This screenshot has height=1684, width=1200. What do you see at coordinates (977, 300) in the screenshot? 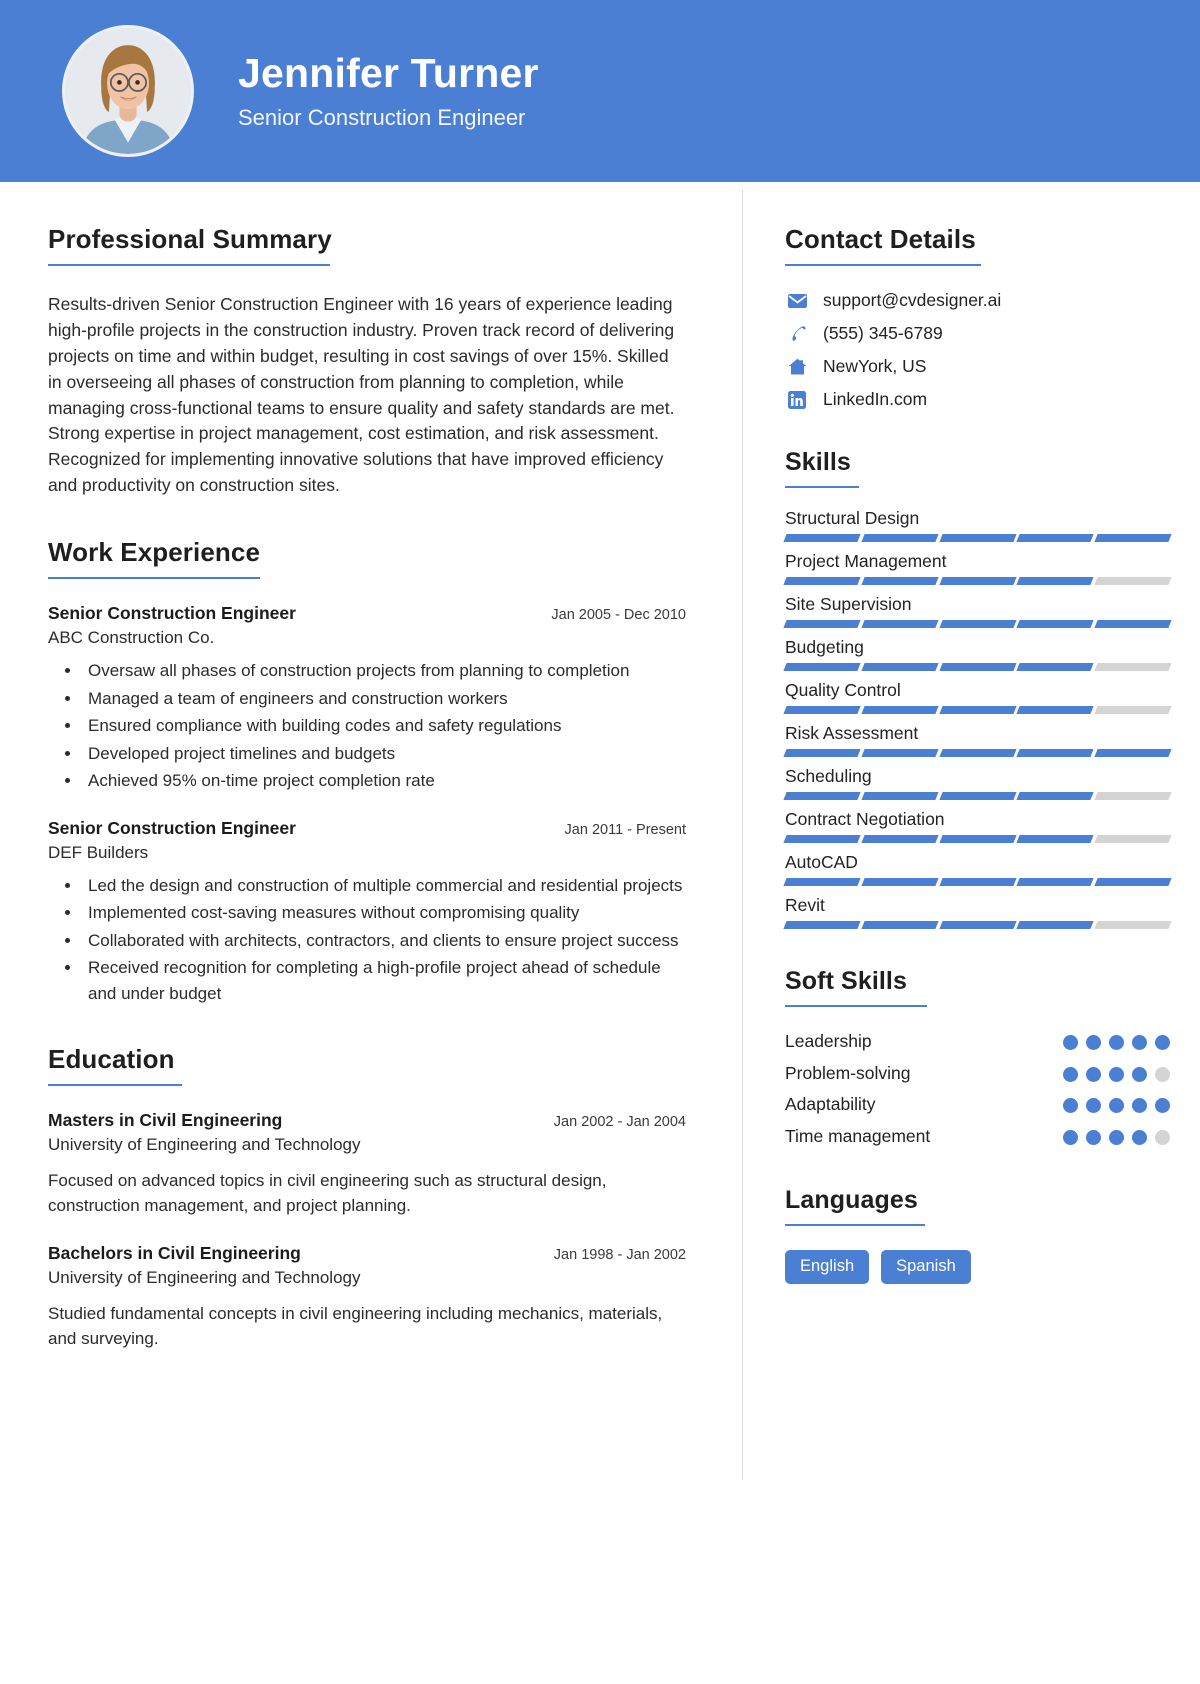
I see `contact-item-email: support@cvdesigner.ai` at bounding box center [977, 300].